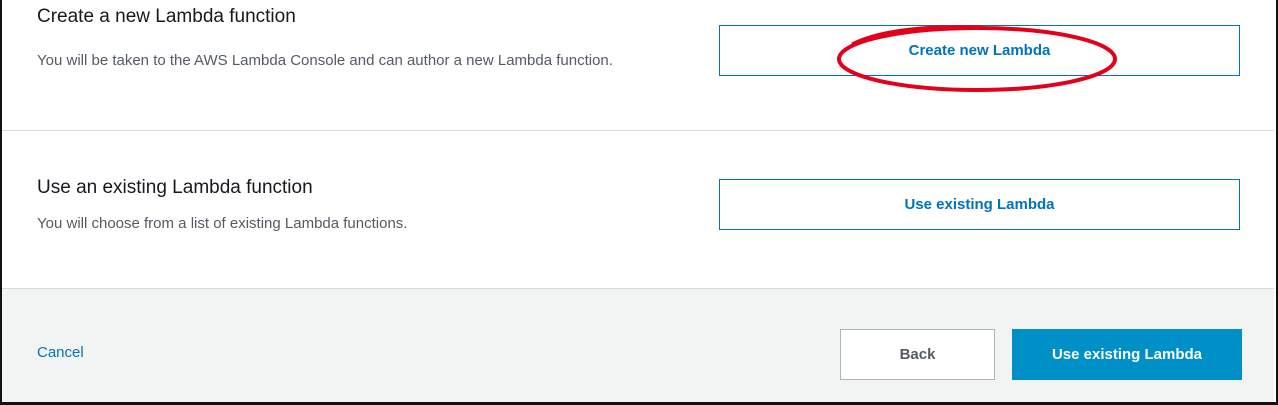 This screenshot has width=1278, height=405. Describe the element at coordinates (979, 204) in the screenshot. I see `use-existing-lambda-button: Use existing Lambda` at that location.